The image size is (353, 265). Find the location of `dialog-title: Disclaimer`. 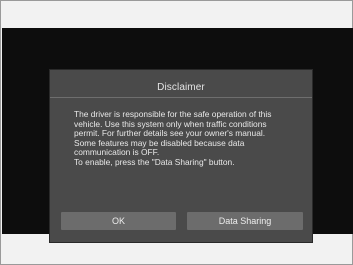

dialog-title: Disclaimer is located at coordinates (181, 87).